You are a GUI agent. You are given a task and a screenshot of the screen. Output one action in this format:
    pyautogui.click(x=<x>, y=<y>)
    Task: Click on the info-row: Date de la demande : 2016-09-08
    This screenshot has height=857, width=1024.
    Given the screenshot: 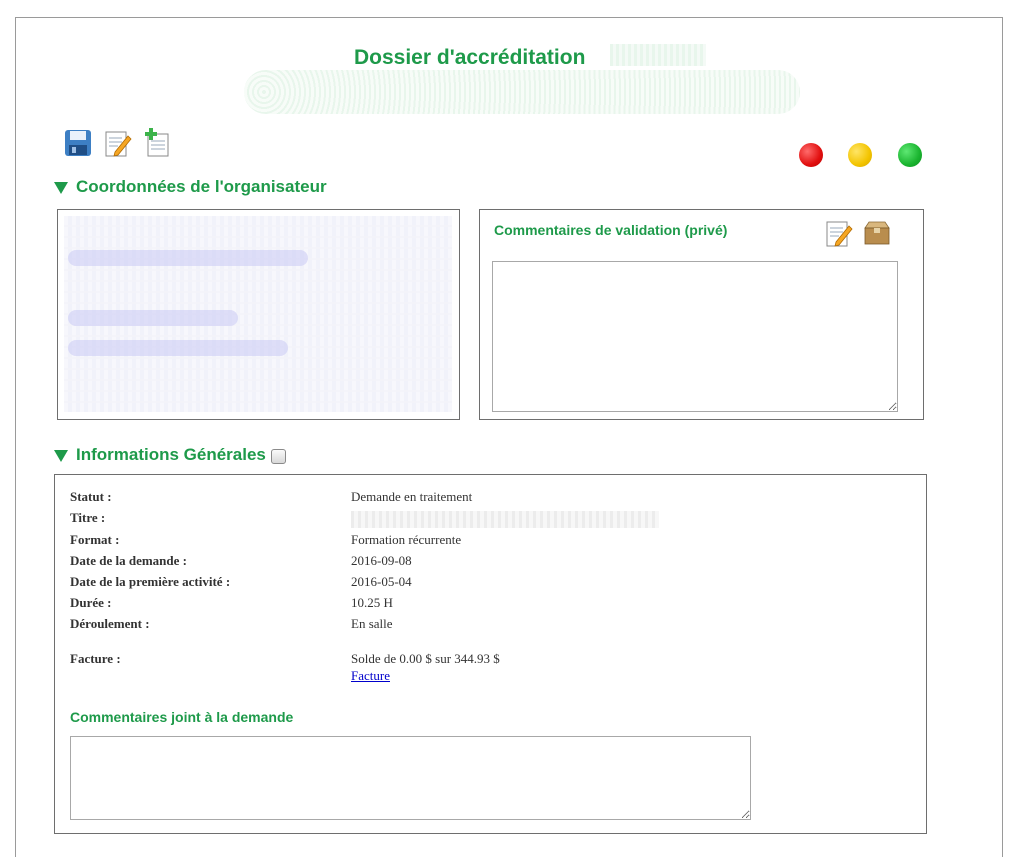 What is the action you would take?
    pyautogui.click(x=364, y=563)
    